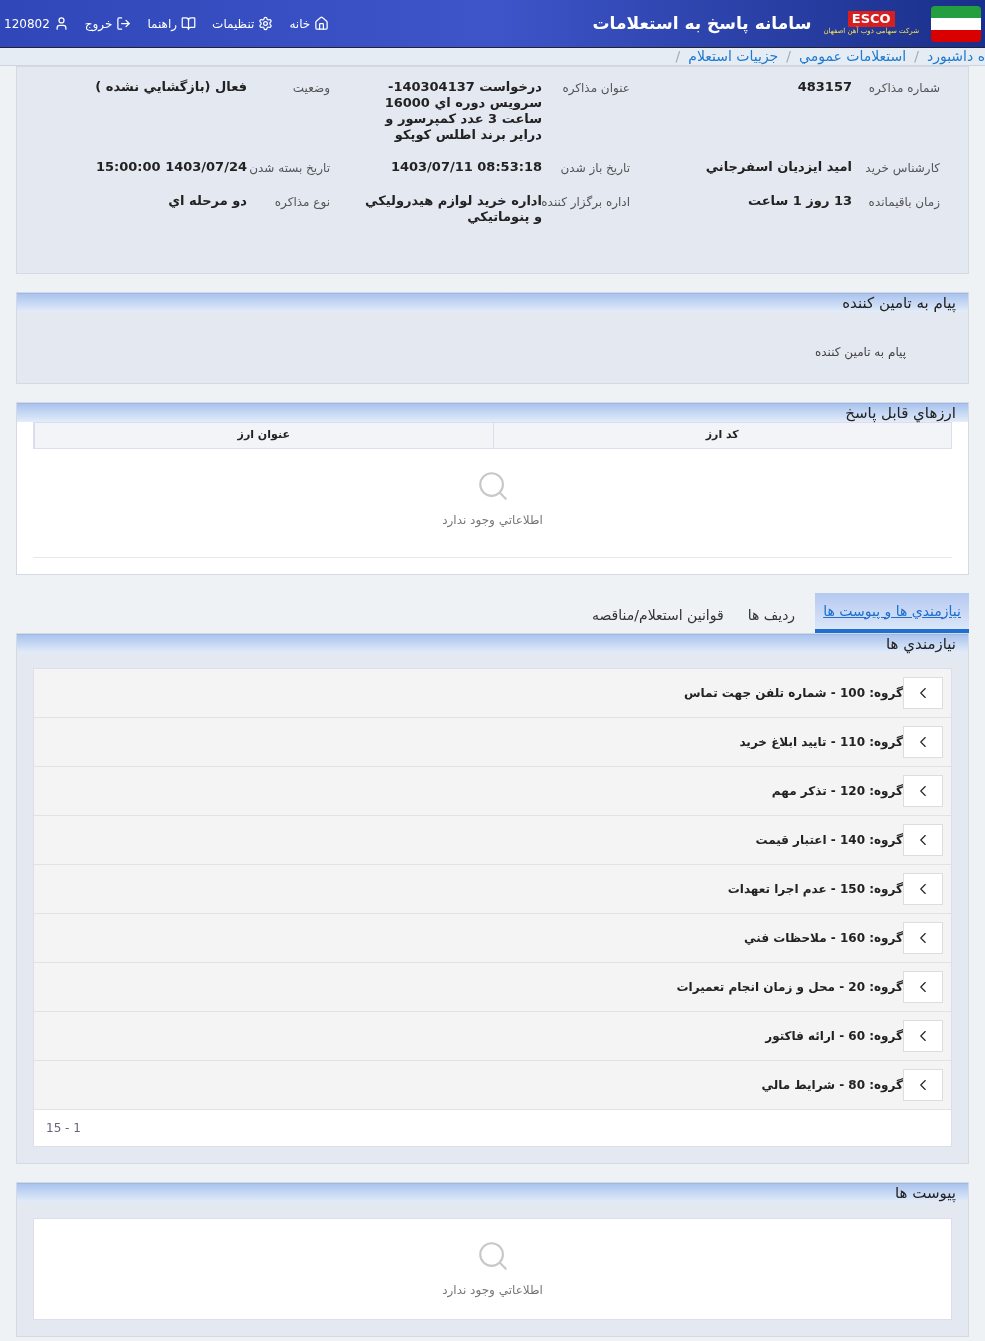 This screenshot has width=985, height=1341. I want to click on field-value: فعال (بازگشايي نشده ), so click(170, 87).